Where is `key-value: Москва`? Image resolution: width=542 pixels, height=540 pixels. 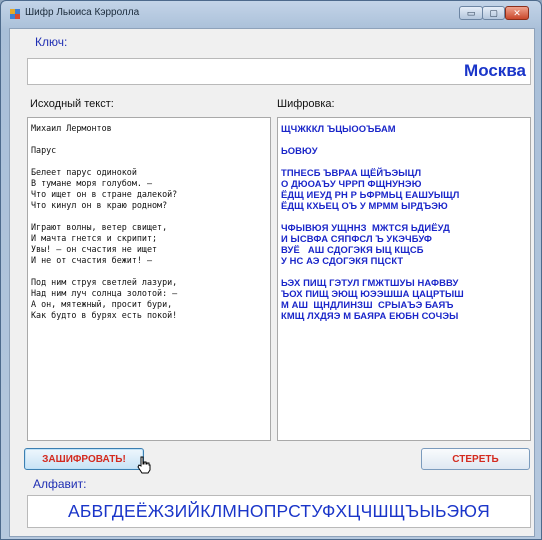
key-value: Москва is located at coordinates (495, 70).